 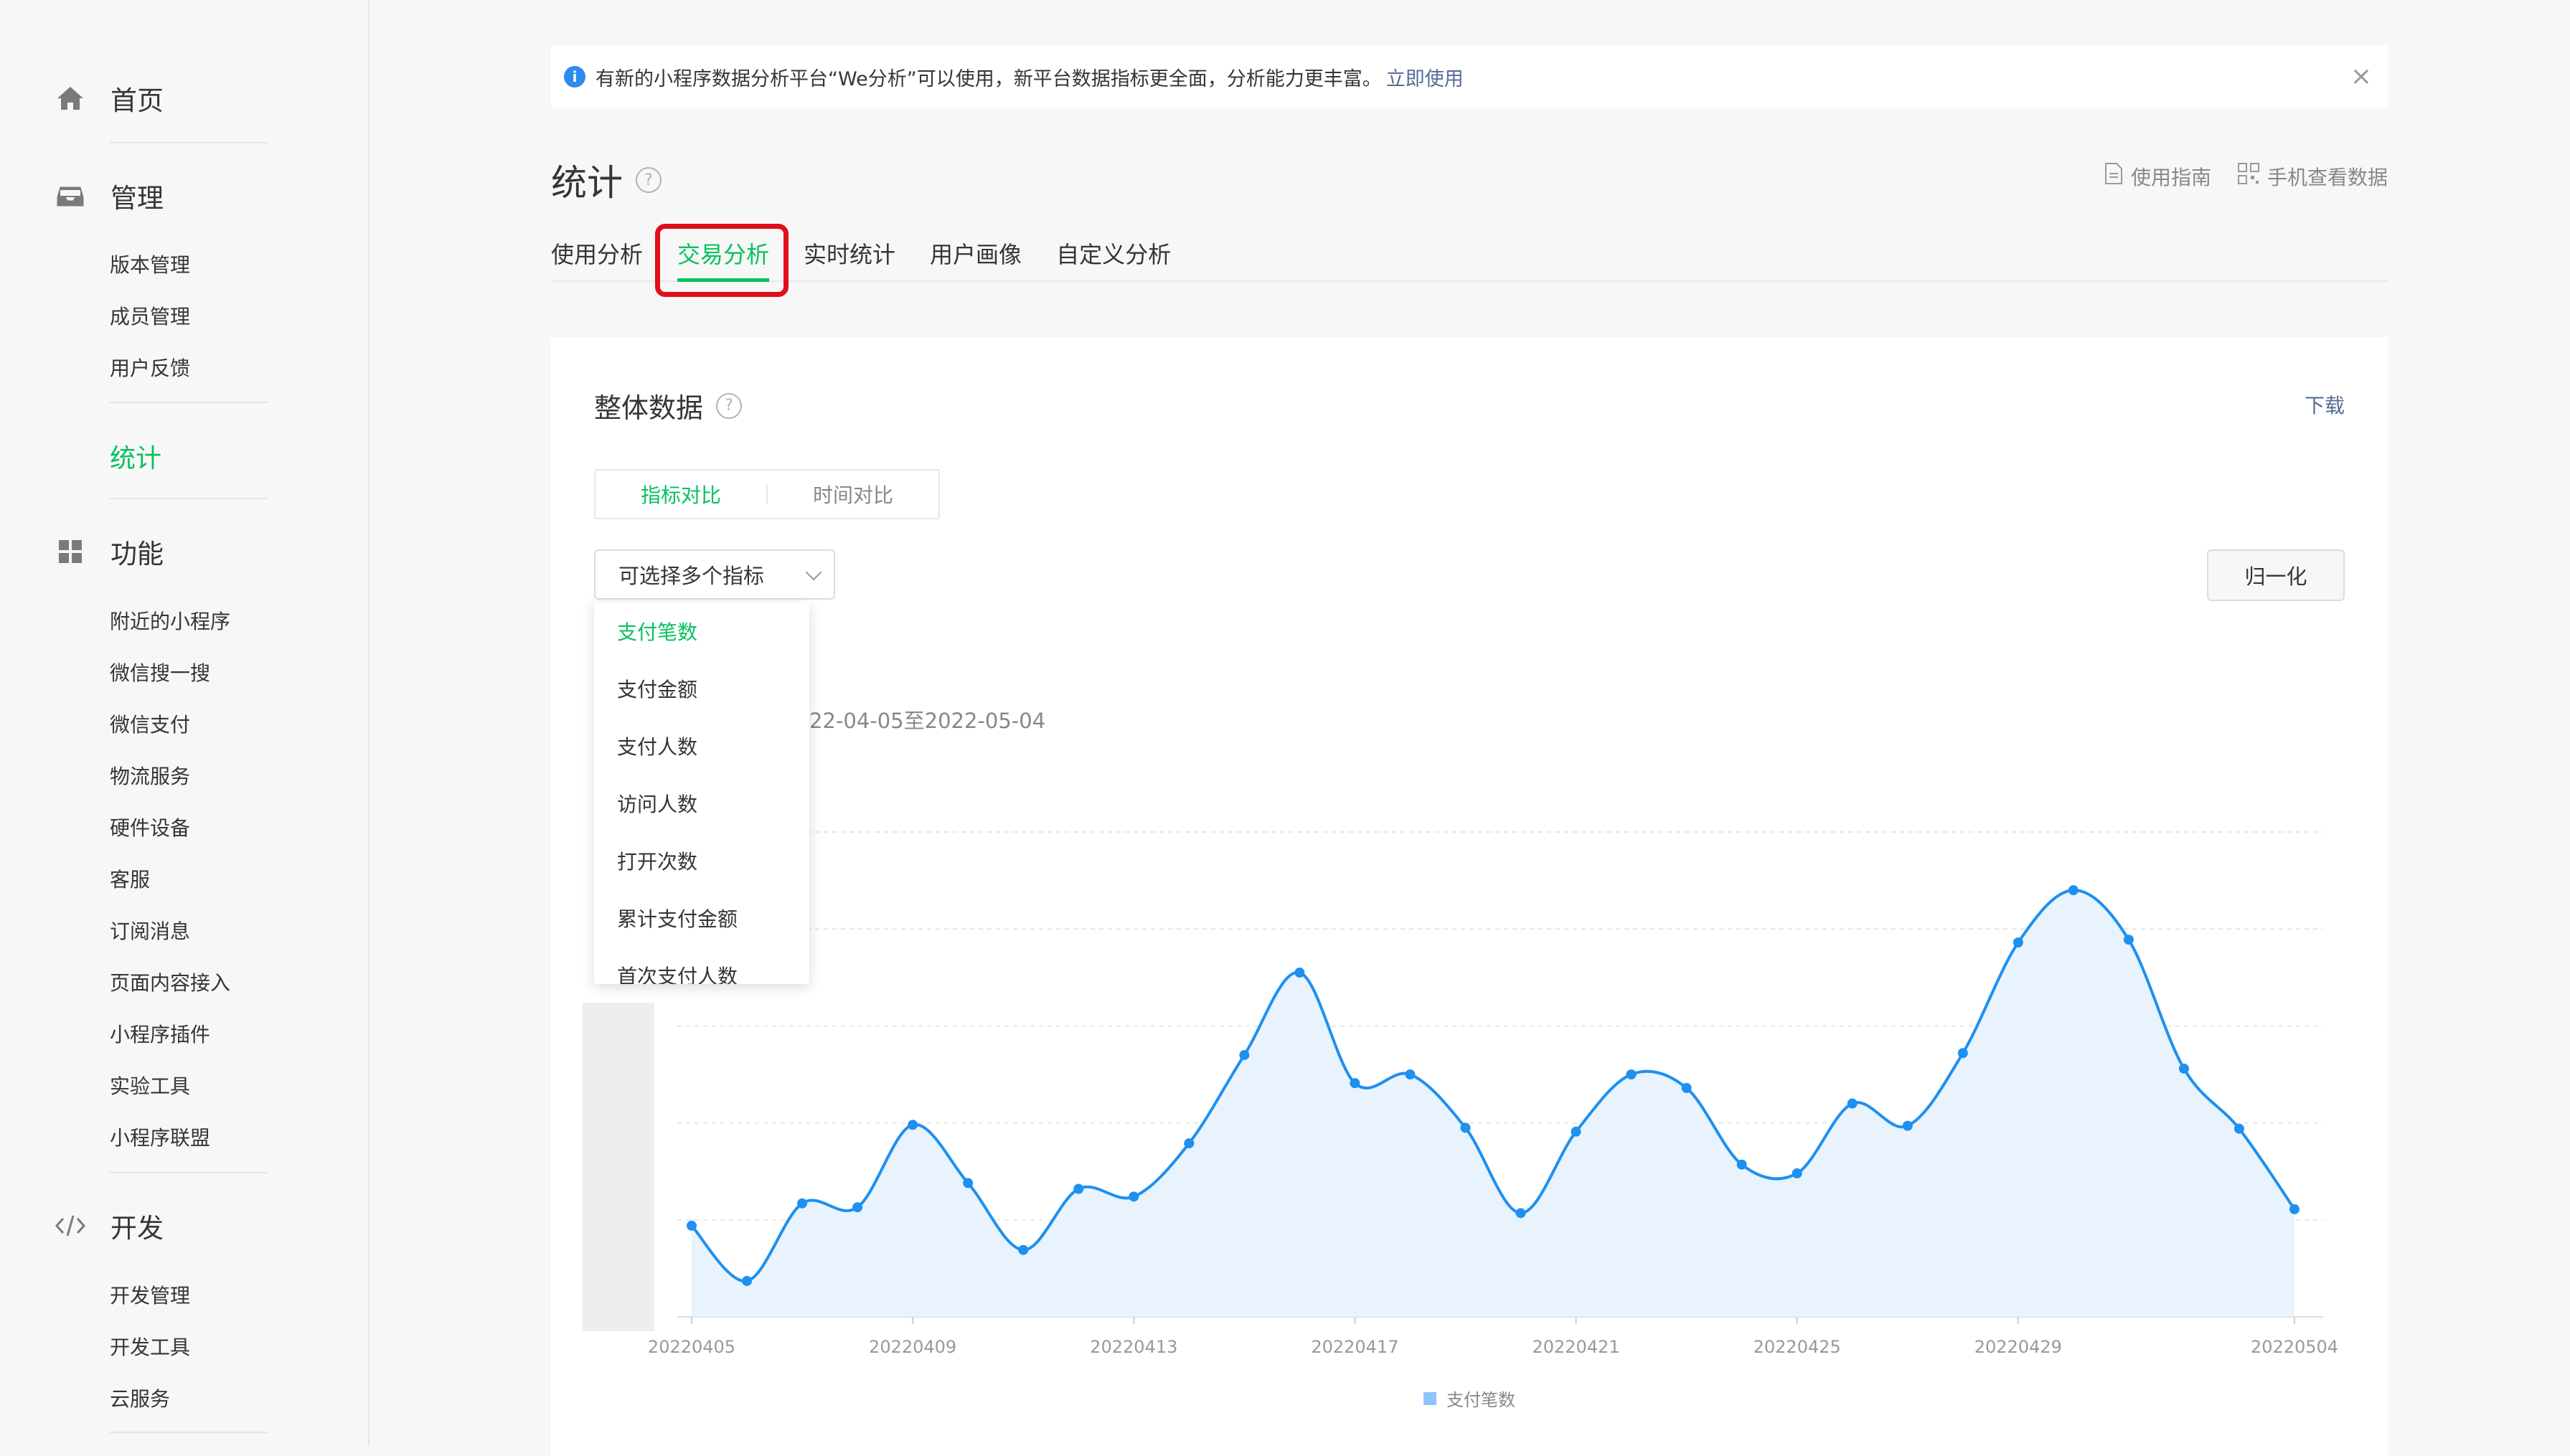 What do you see at coordinates (701, 965) in the screenshot?
I see `dropdown-option: 首次支付人数` at bounding box center [701, 965].